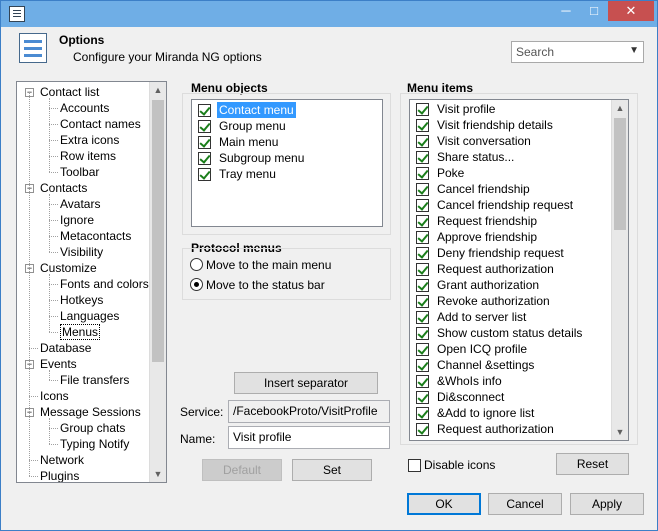 This screenshot has height=531, width=658. Describe the element at coordinates (594, 11) in the screenshot. I see `maximize-button: □` at that location.